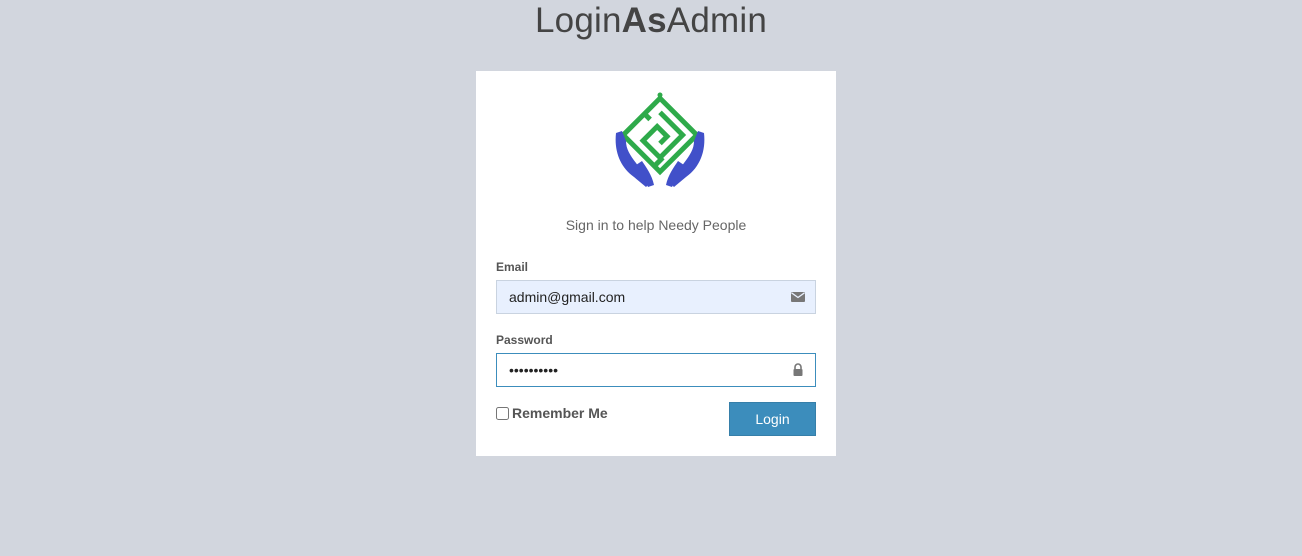  Describe the element at coordinates (656, 225) in the screenshot. I see `login-subtitle: Sign in to help Needy People` at that location.